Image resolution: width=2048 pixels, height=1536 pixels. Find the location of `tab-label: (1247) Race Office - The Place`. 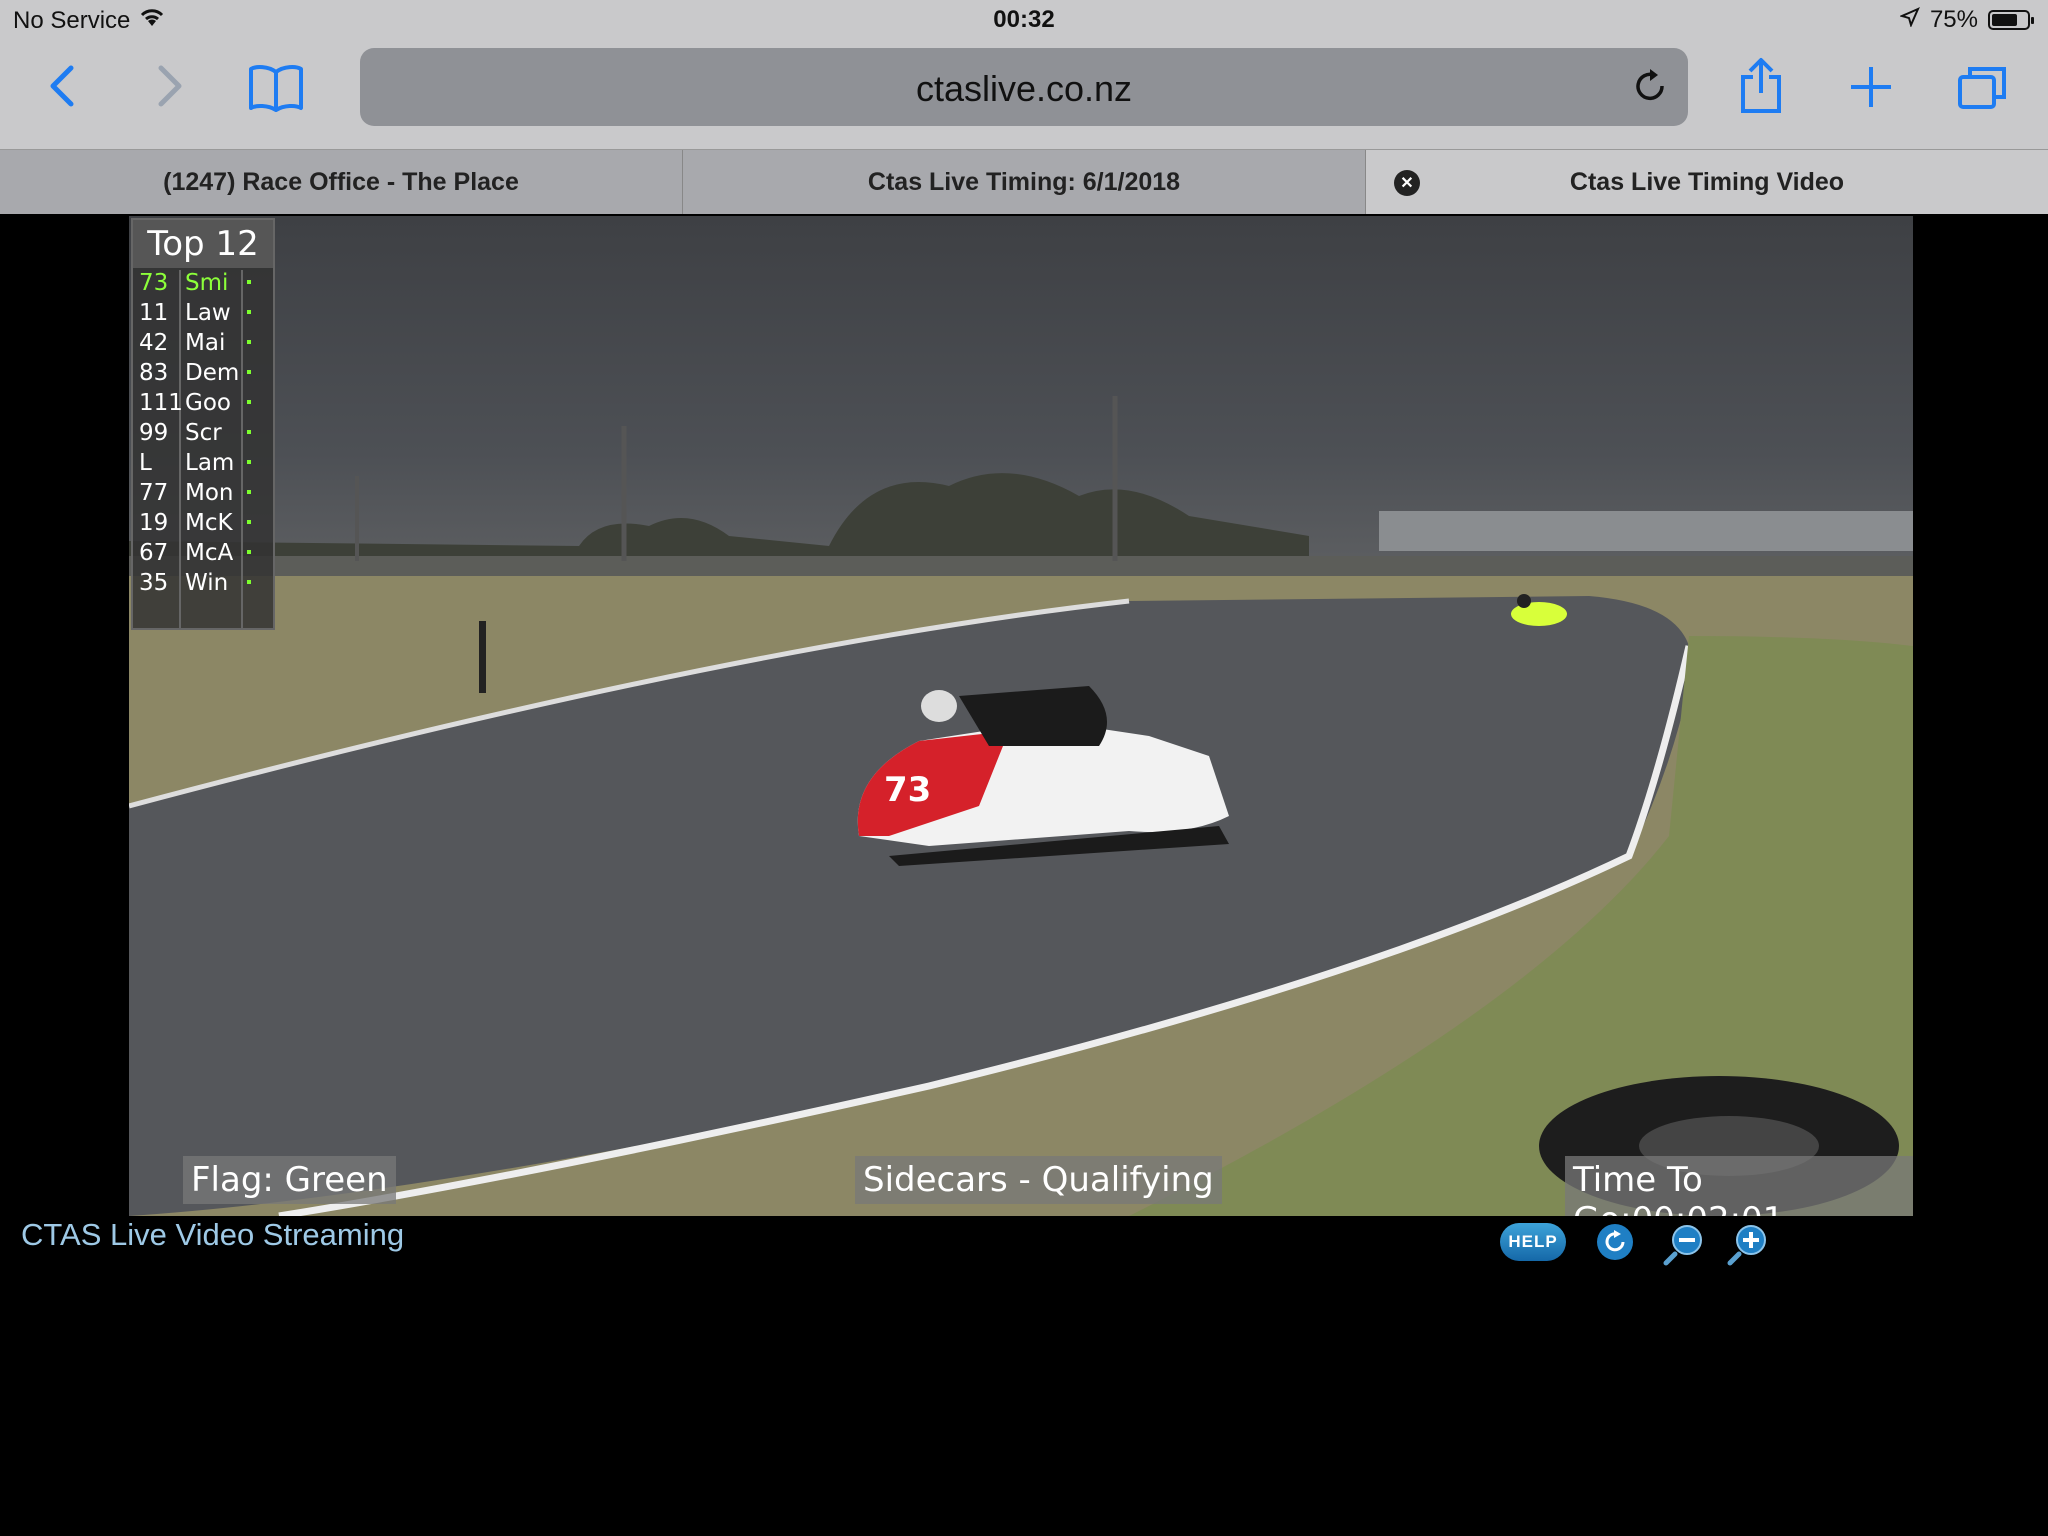

tab-label: (1247) Race Office - The Place is located at coordinates (341, 181).